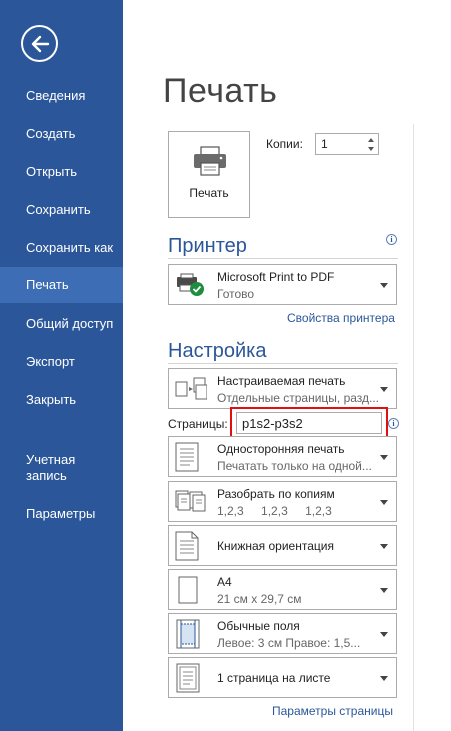 Image resolution: width=451 pixels, height=731 pixels. I want to click on copies-label: Копии:, so click(284, 144).